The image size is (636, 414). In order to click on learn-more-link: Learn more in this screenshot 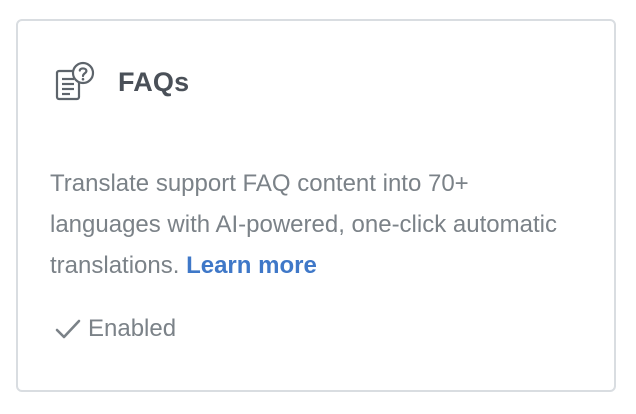, I will do `click(251, 265)`.